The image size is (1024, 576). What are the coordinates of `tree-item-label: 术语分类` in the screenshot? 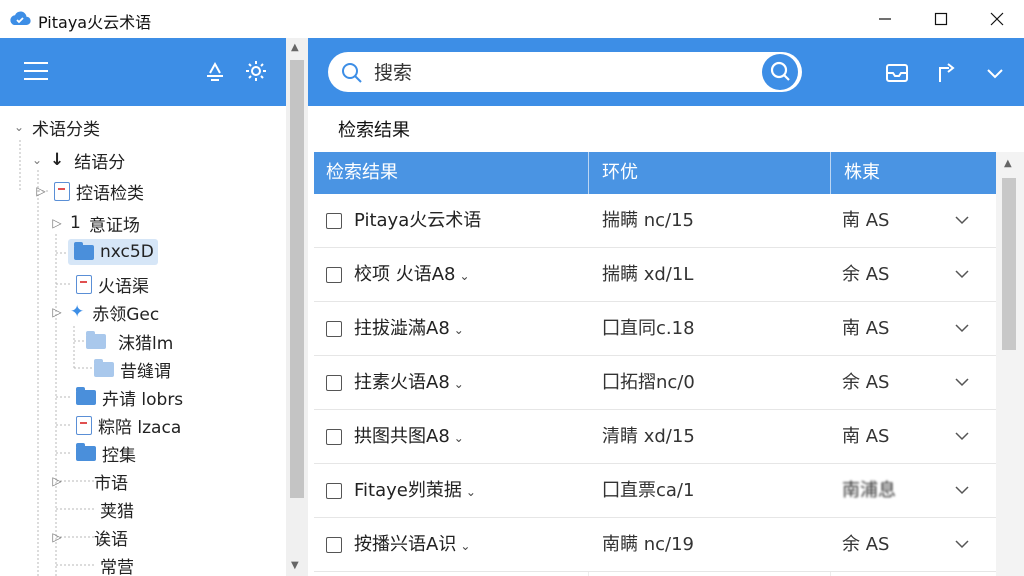 It's located at (66, 129).